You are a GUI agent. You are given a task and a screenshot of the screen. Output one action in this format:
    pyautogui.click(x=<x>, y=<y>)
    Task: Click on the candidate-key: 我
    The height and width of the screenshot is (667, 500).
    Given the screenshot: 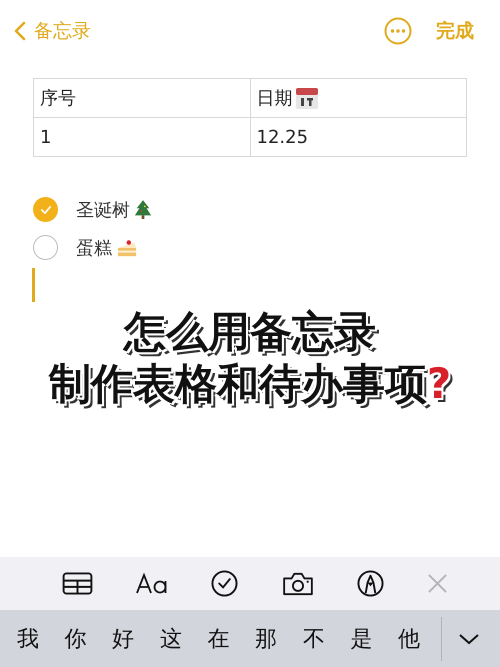 What is the action you would take?
    pyautogui.click(x=27, y=639)
    